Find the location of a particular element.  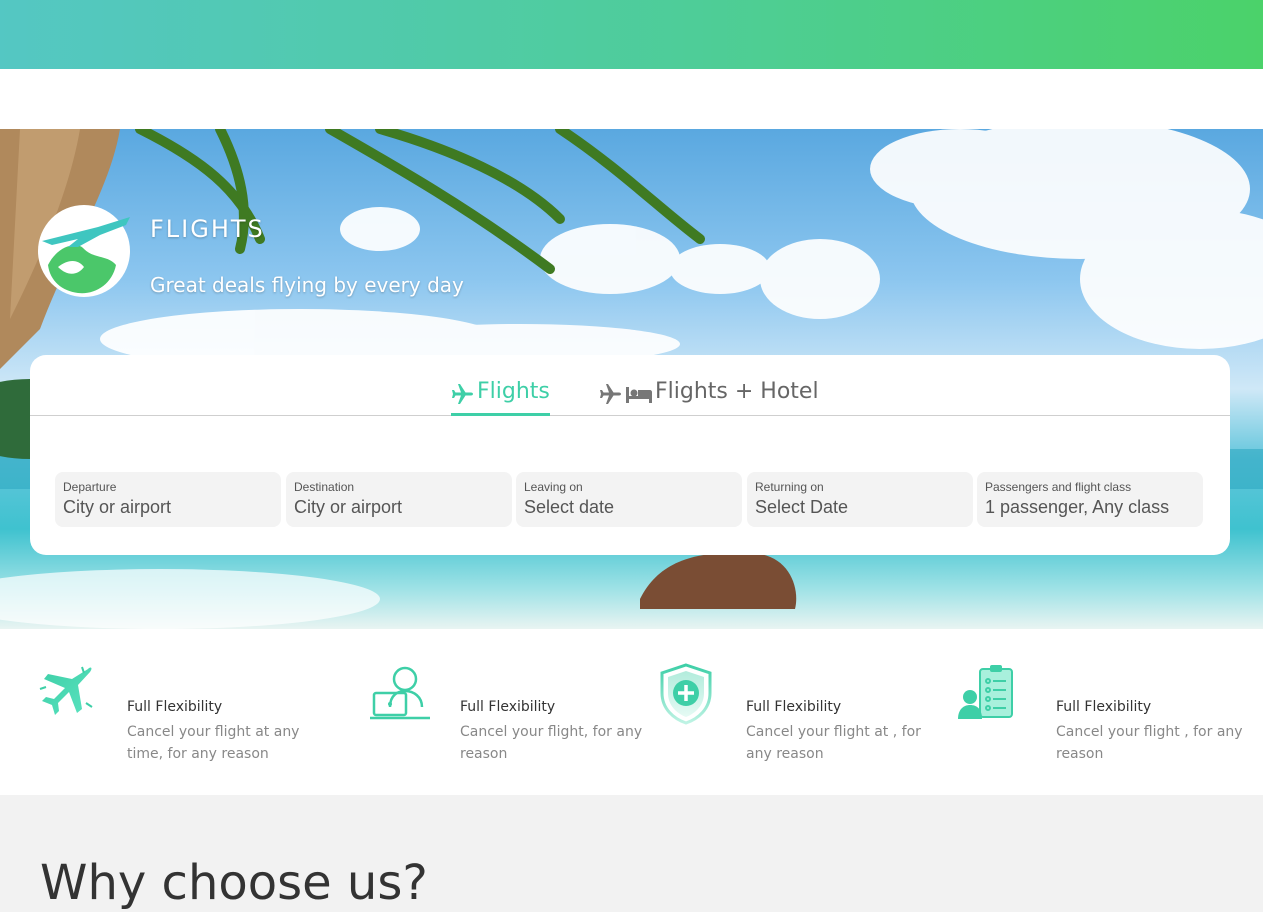

returning-on-input is located at coordinates (862, 507).